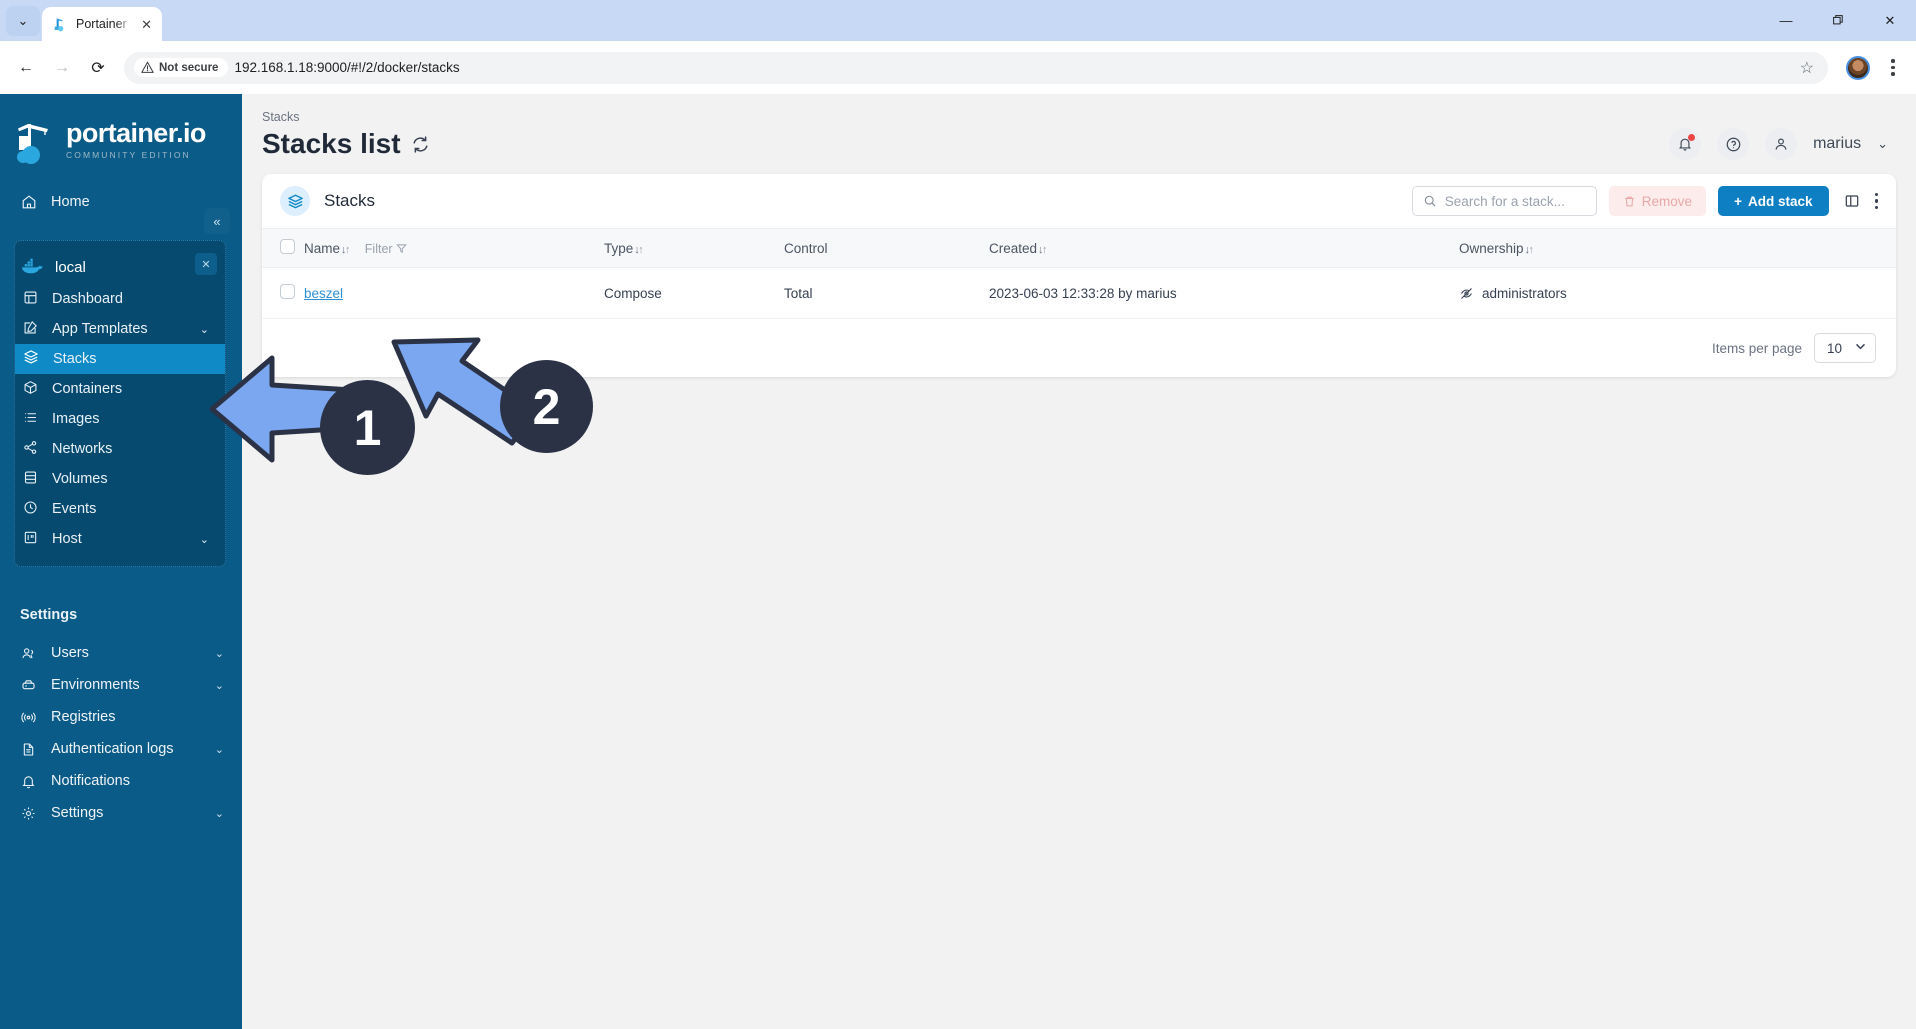 This screenshot has height=1029, width=1916. What do you see at coordinates (121, 813) in the screenshot?
I see `sidebar-item-settings: Settings ⌄` at bounding box center [121, 813].